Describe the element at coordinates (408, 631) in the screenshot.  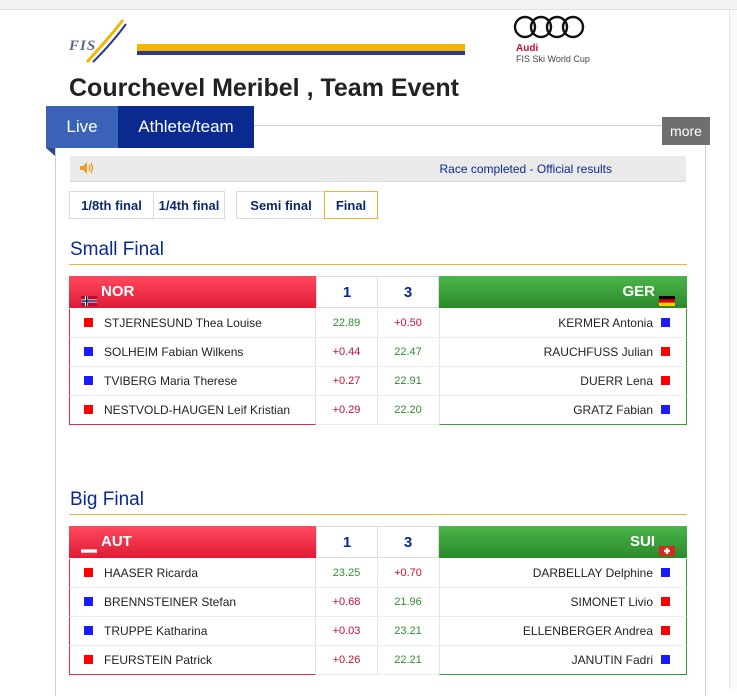
I see `run3-value: 23.21` at that location.